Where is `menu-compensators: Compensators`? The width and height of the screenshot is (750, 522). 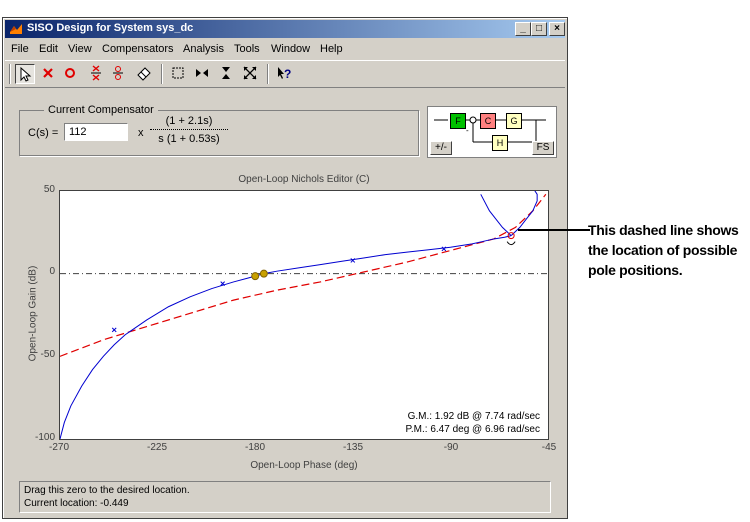 menu-compensators: Compensators is located at coordinates (138, 49).